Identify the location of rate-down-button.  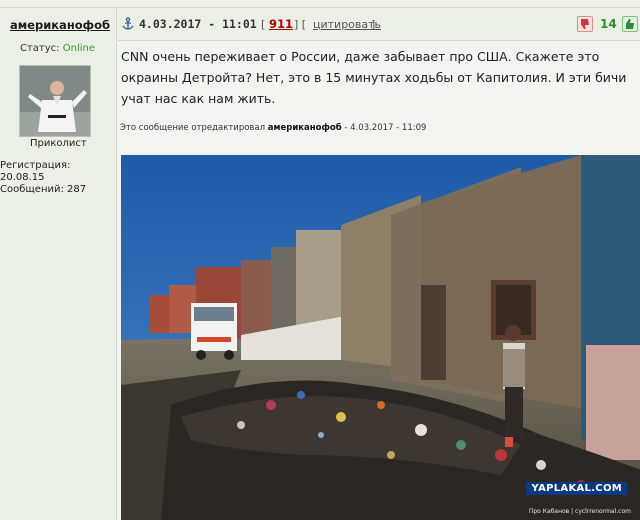
(585, 24).